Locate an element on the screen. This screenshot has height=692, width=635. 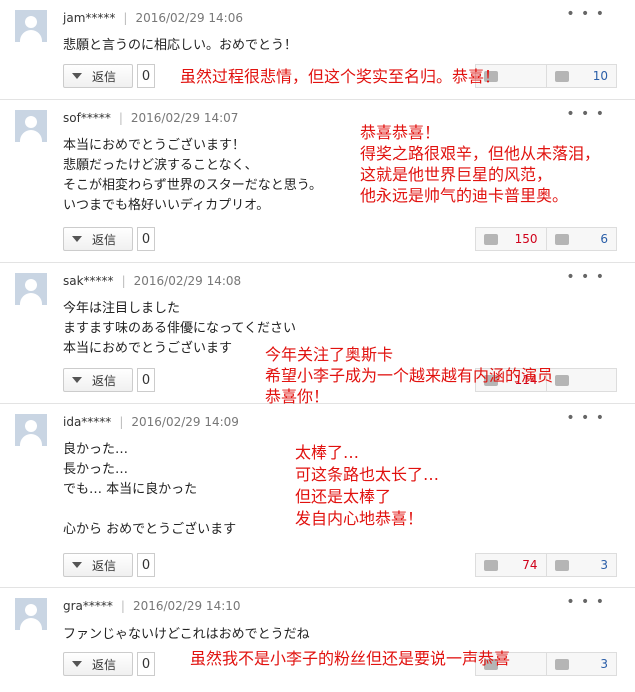
translation-note: 虽然我不是小李子的粉丝但还是要说一声恭喜 is located at coordinates (350, 658).